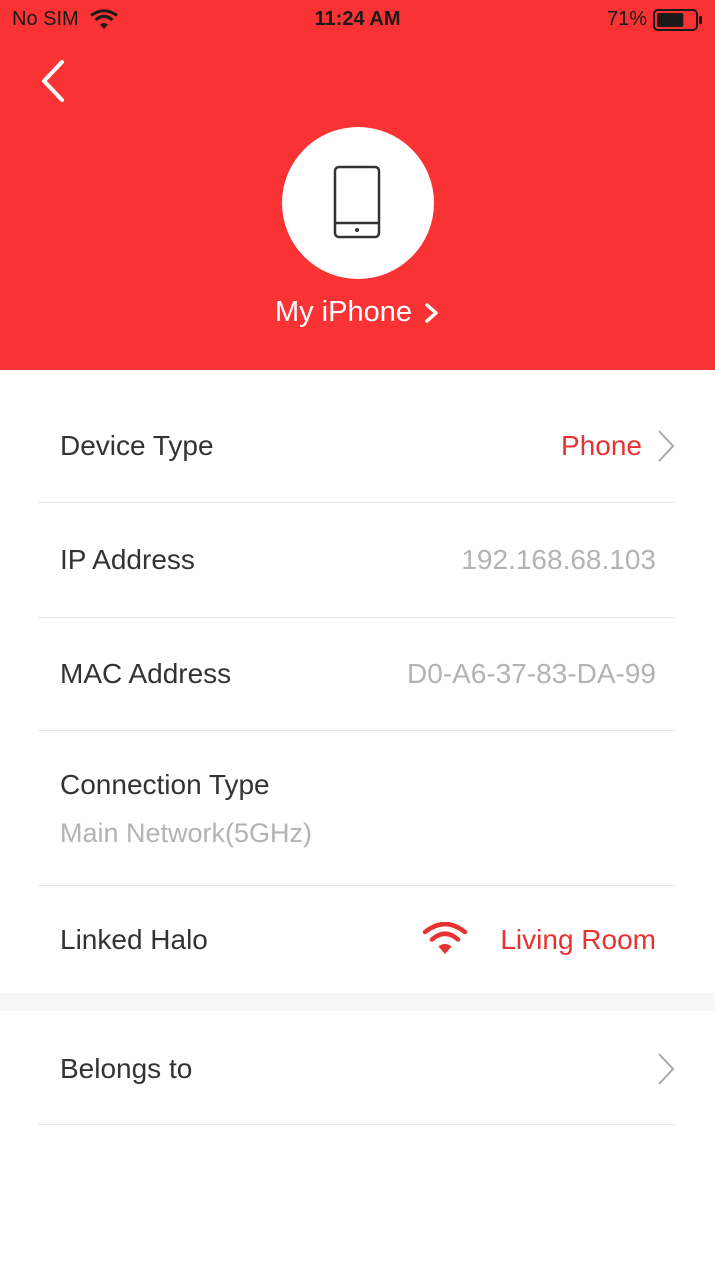 The width and height of the screenshot is (715, 1271). What do you see at coordinates (578, 939) in the screenshot?
I see `linked-halo-value: Living Room` at bounding box center [578, 939].